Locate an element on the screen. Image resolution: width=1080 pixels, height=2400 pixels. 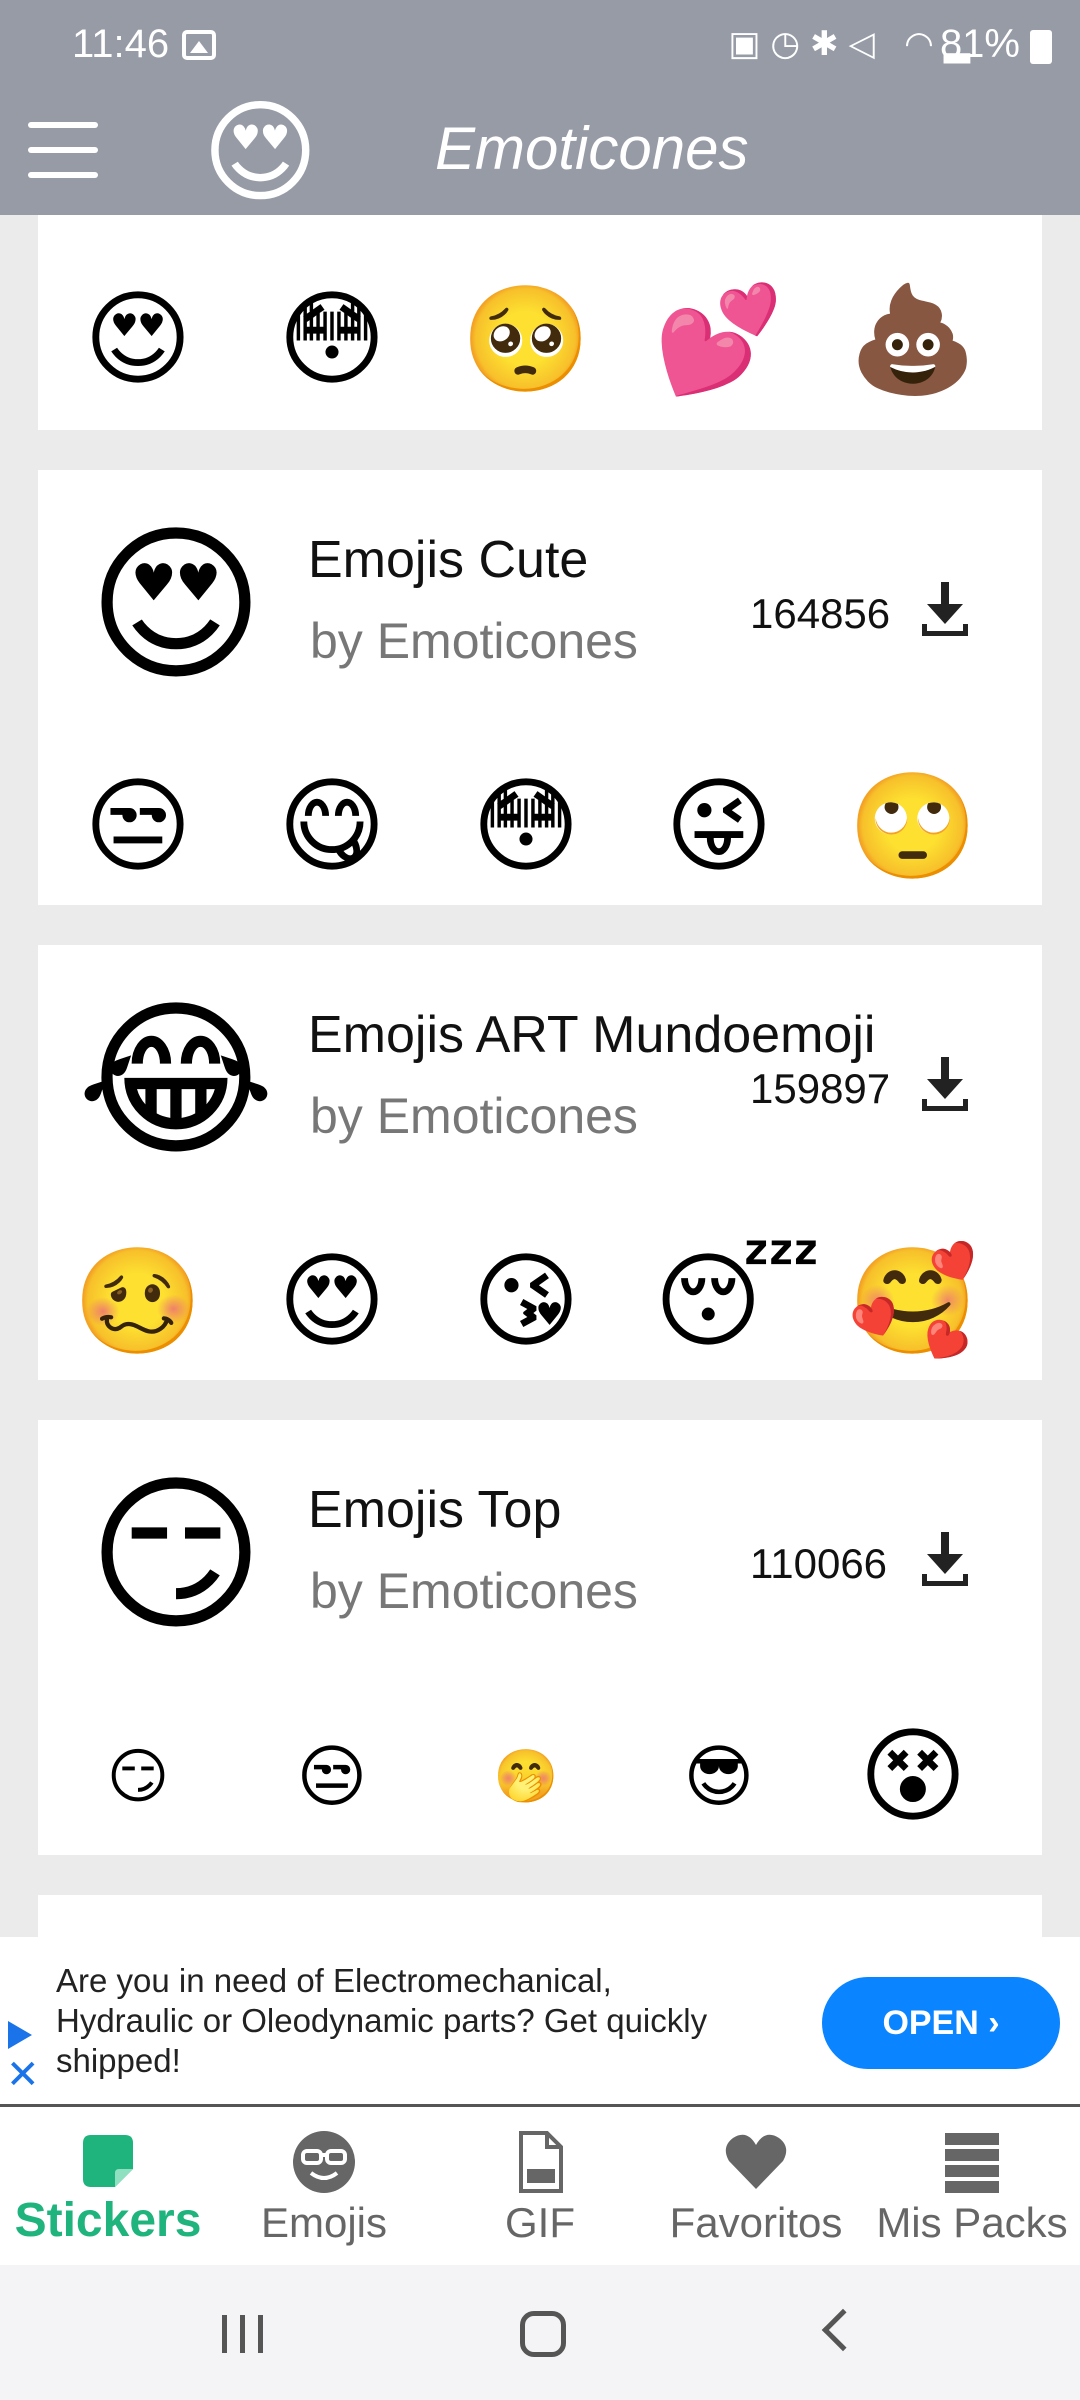
sticker-thumb: 😜 is located at coordinates (719, 827).